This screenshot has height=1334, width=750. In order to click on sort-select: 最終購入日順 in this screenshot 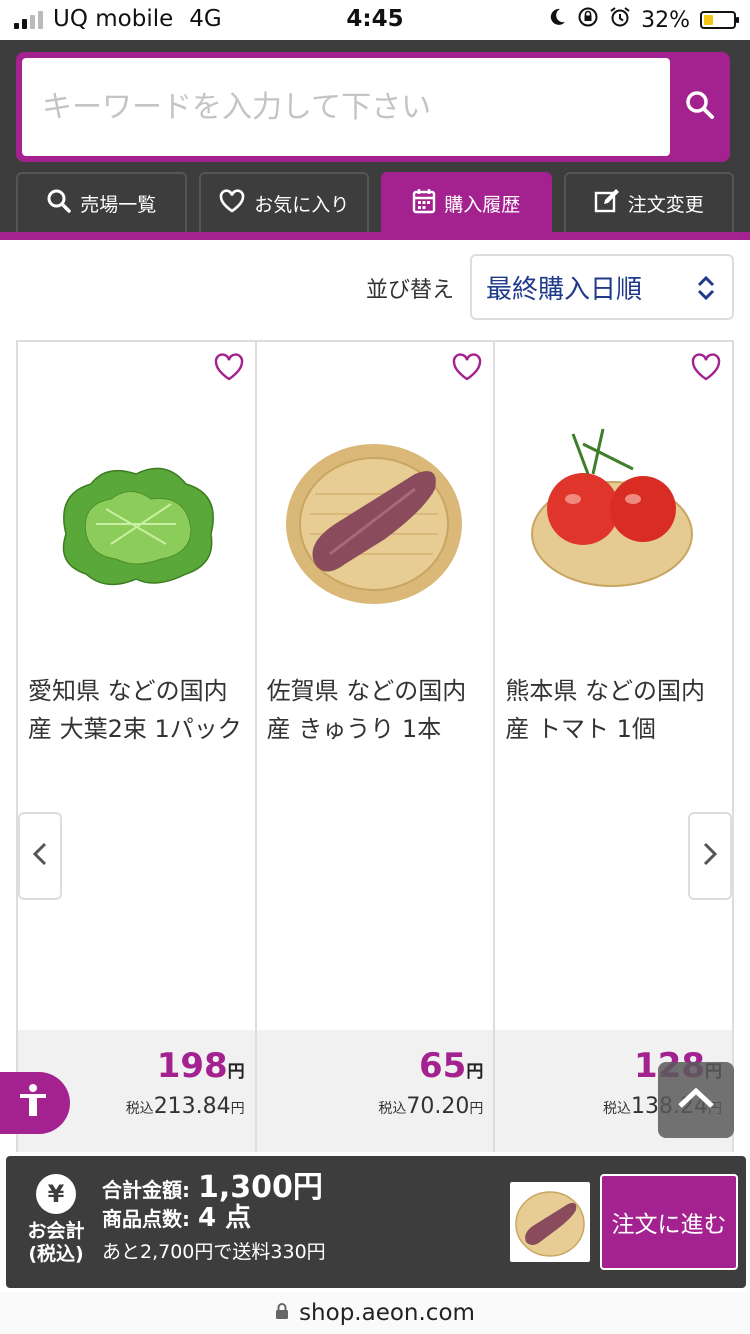, I will do `click(602, 287)`.